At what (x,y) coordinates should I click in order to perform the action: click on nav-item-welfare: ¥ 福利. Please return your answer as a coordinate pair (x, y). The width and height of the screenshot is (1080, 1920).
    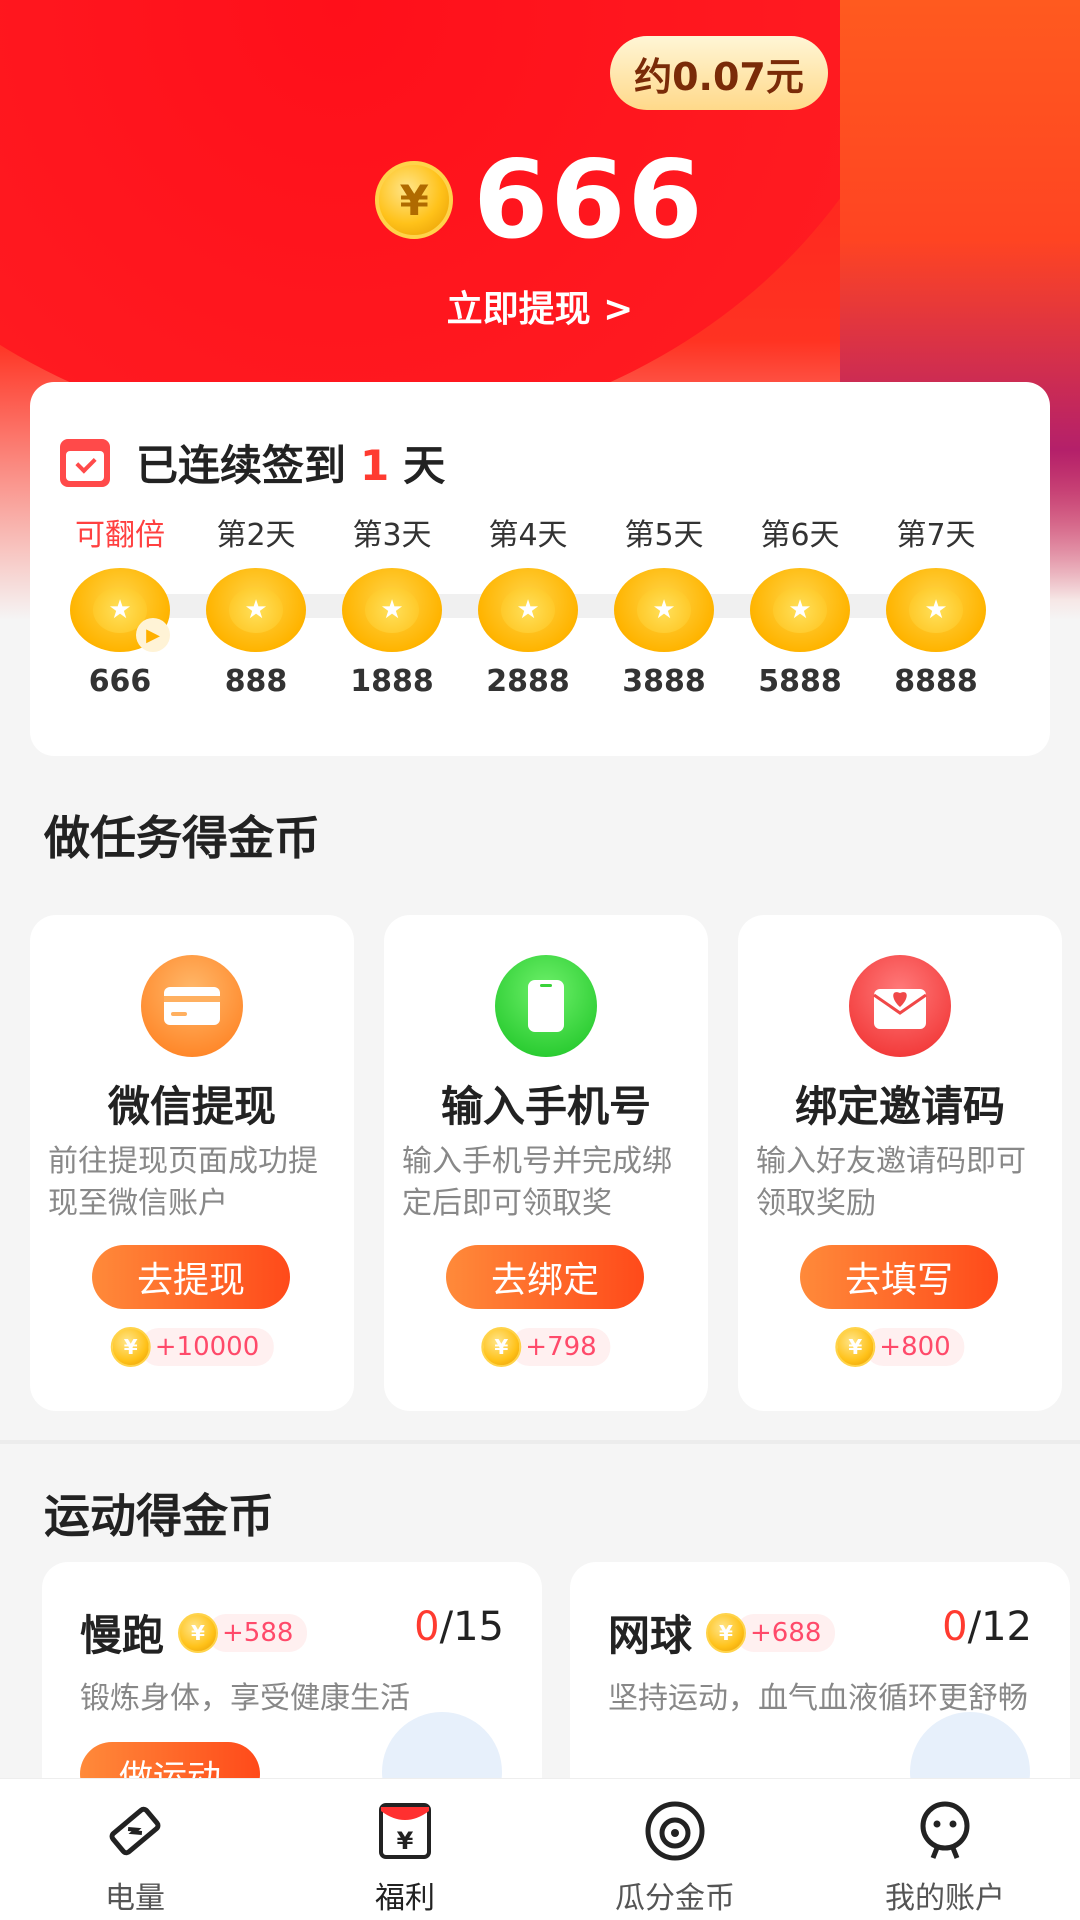
    Looking at the image, I should click on (405, 1849).